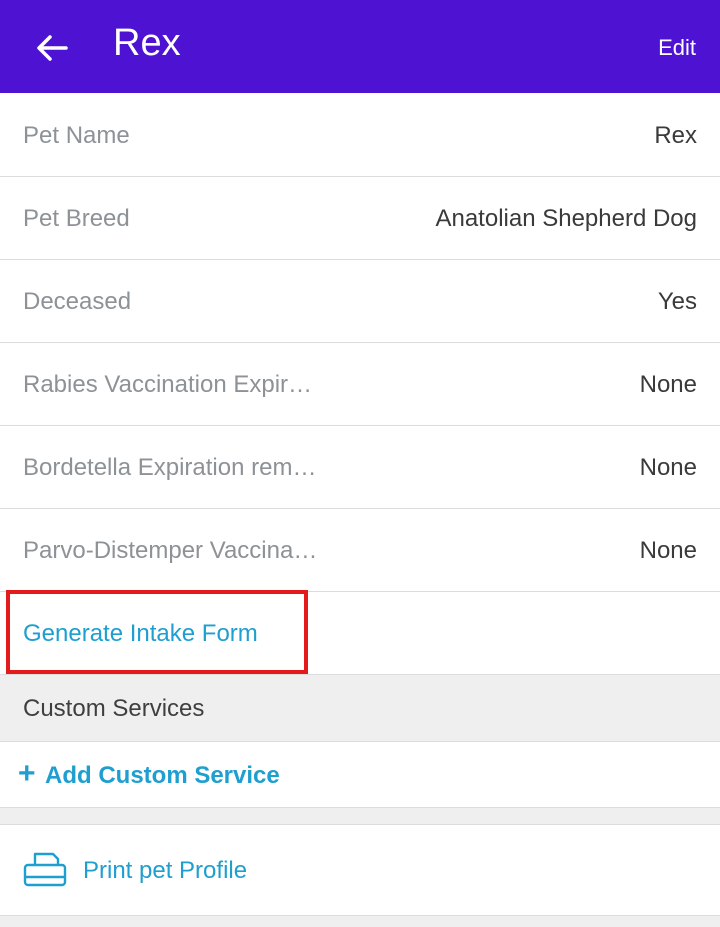  What do you see at coordinates (114, 708) in the screenshot?
I see `section-title: Custom Services` at bounding box center [114, 708].